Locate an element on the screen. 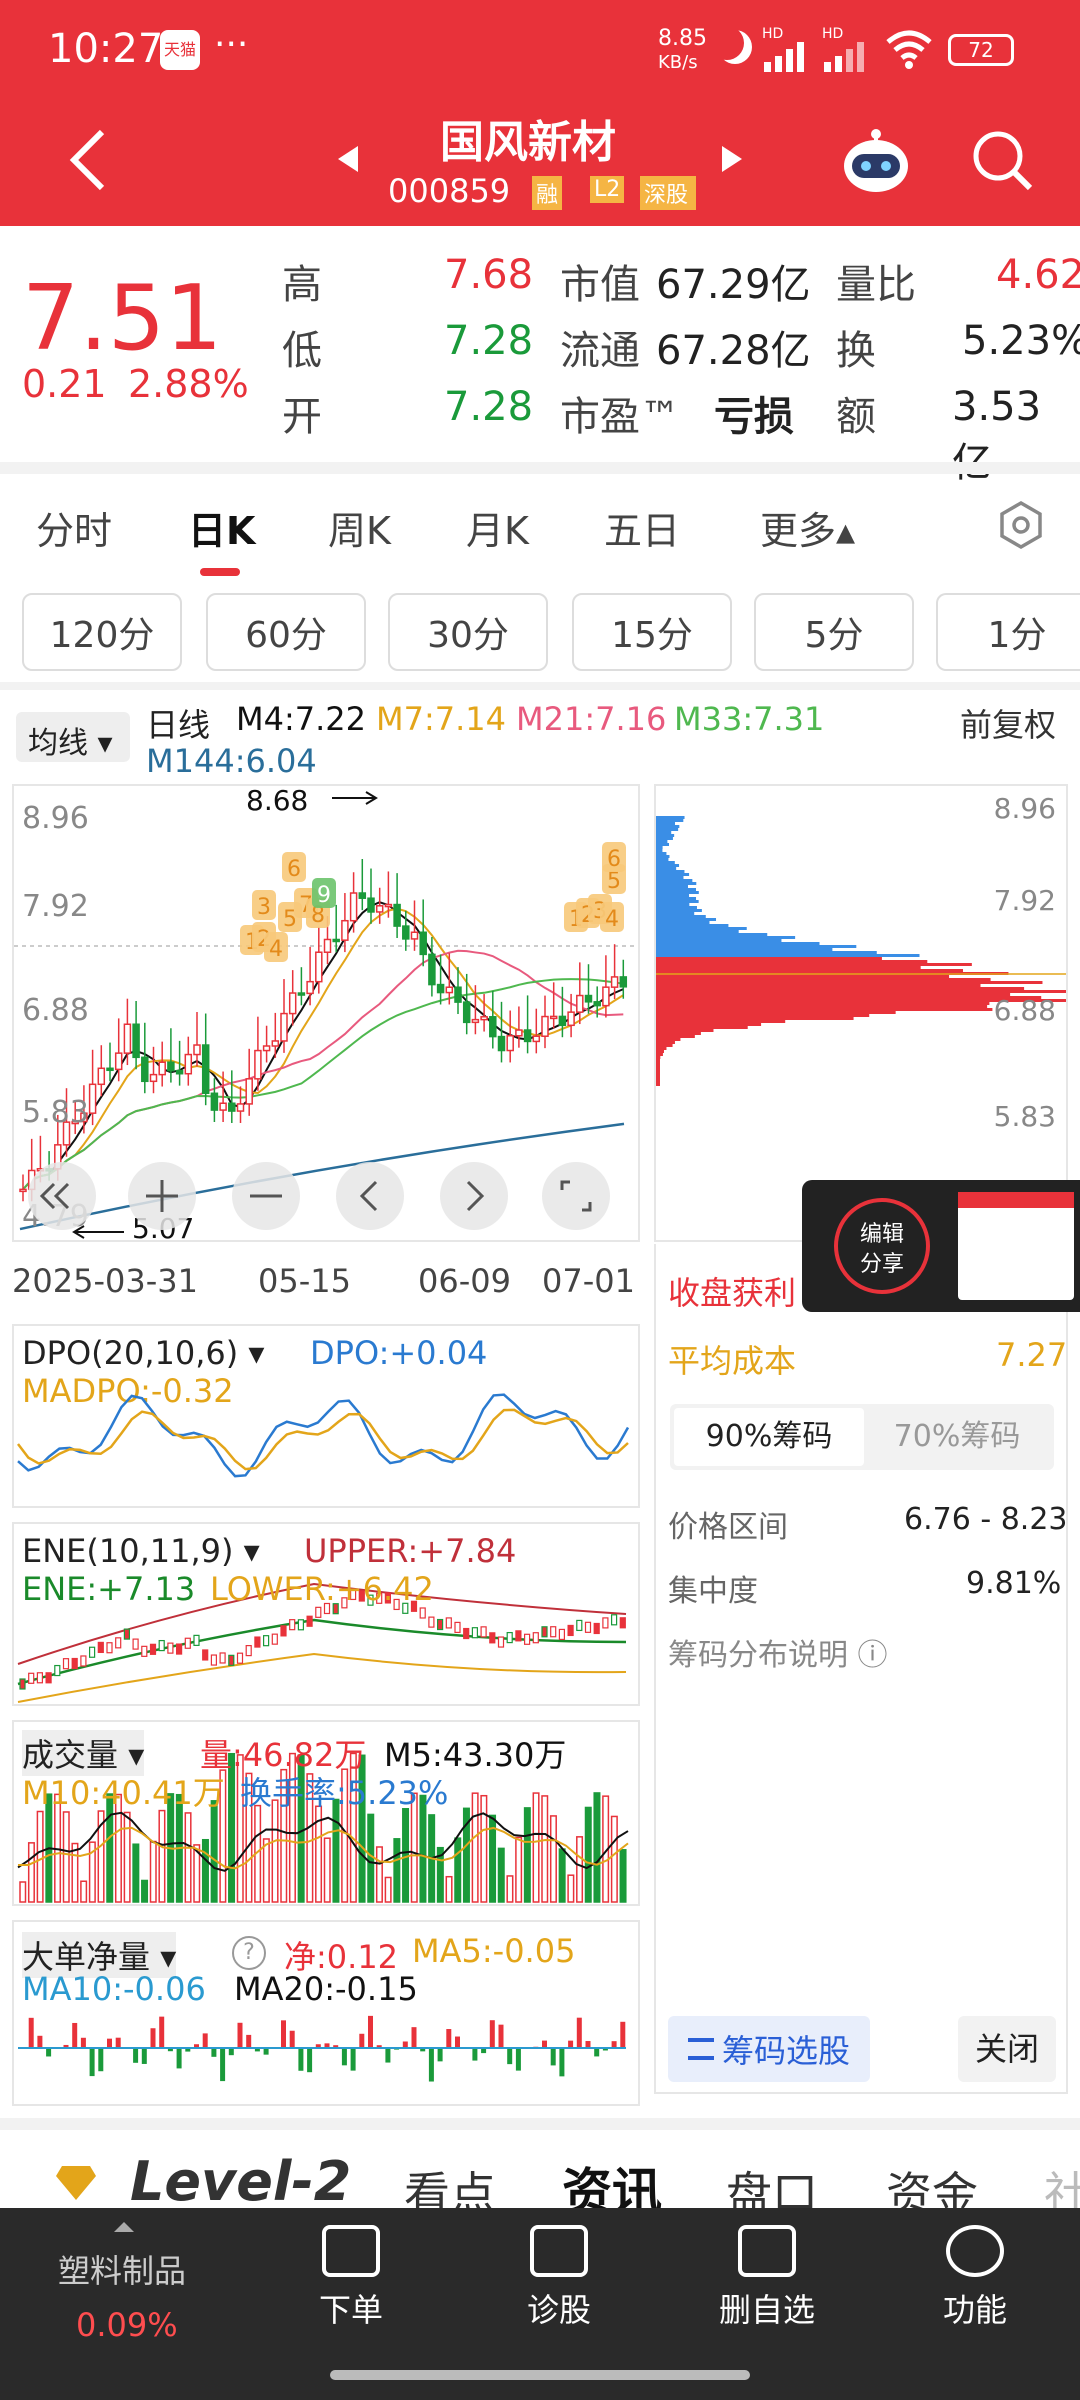  chip-y-tick-0: 8.96 is located at coordinates (1025, 808).